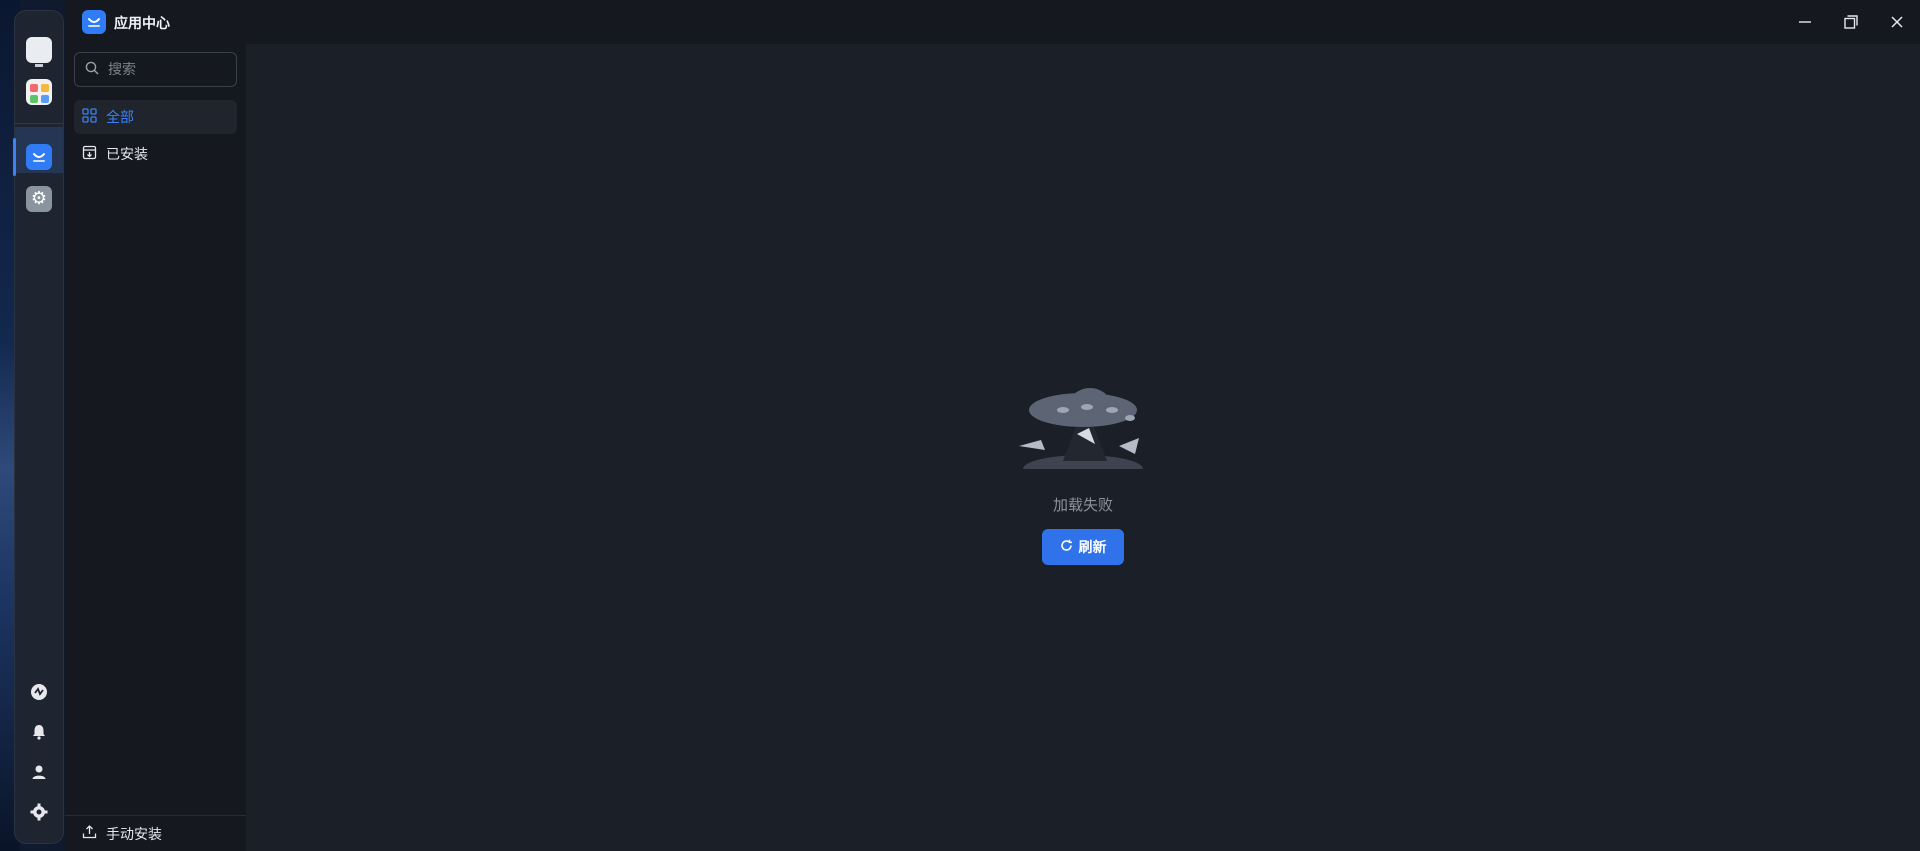  What do you see at coordinates (1897, 22) in the screenshot?
I see `close-button` at bounding box center [1897, 22].